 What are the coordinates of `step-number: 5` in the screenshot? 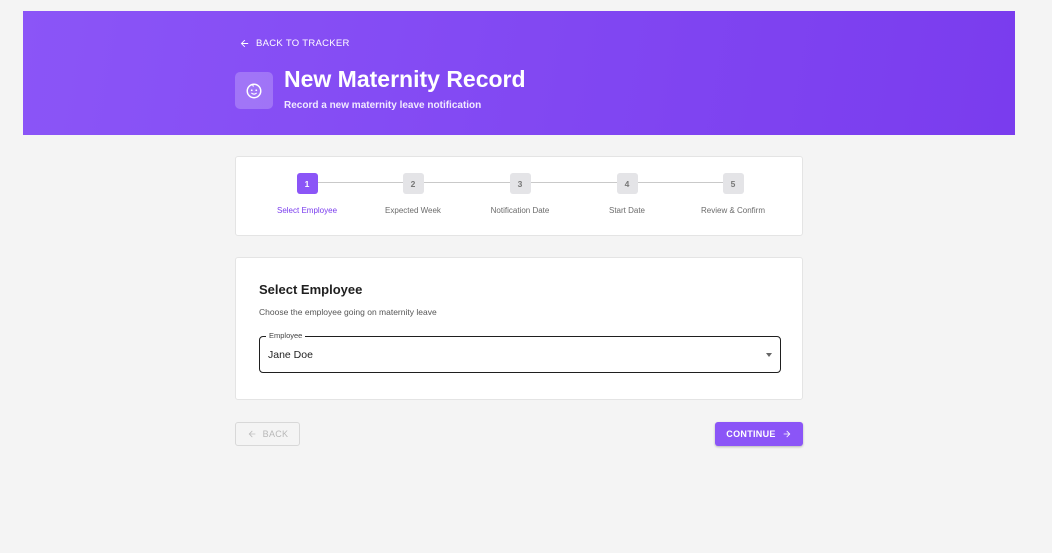 It's located at (733, 183).